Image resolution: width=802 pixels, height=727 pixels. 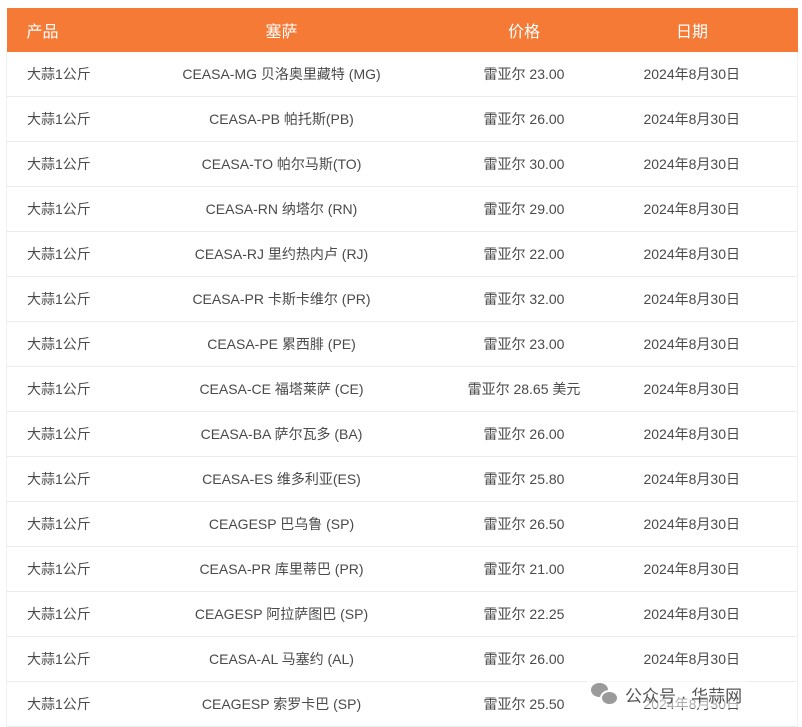 I want to click on cell-ceasa: CEASA-BA 萨尔瓦多 (BA), so click(x=281, y=434).